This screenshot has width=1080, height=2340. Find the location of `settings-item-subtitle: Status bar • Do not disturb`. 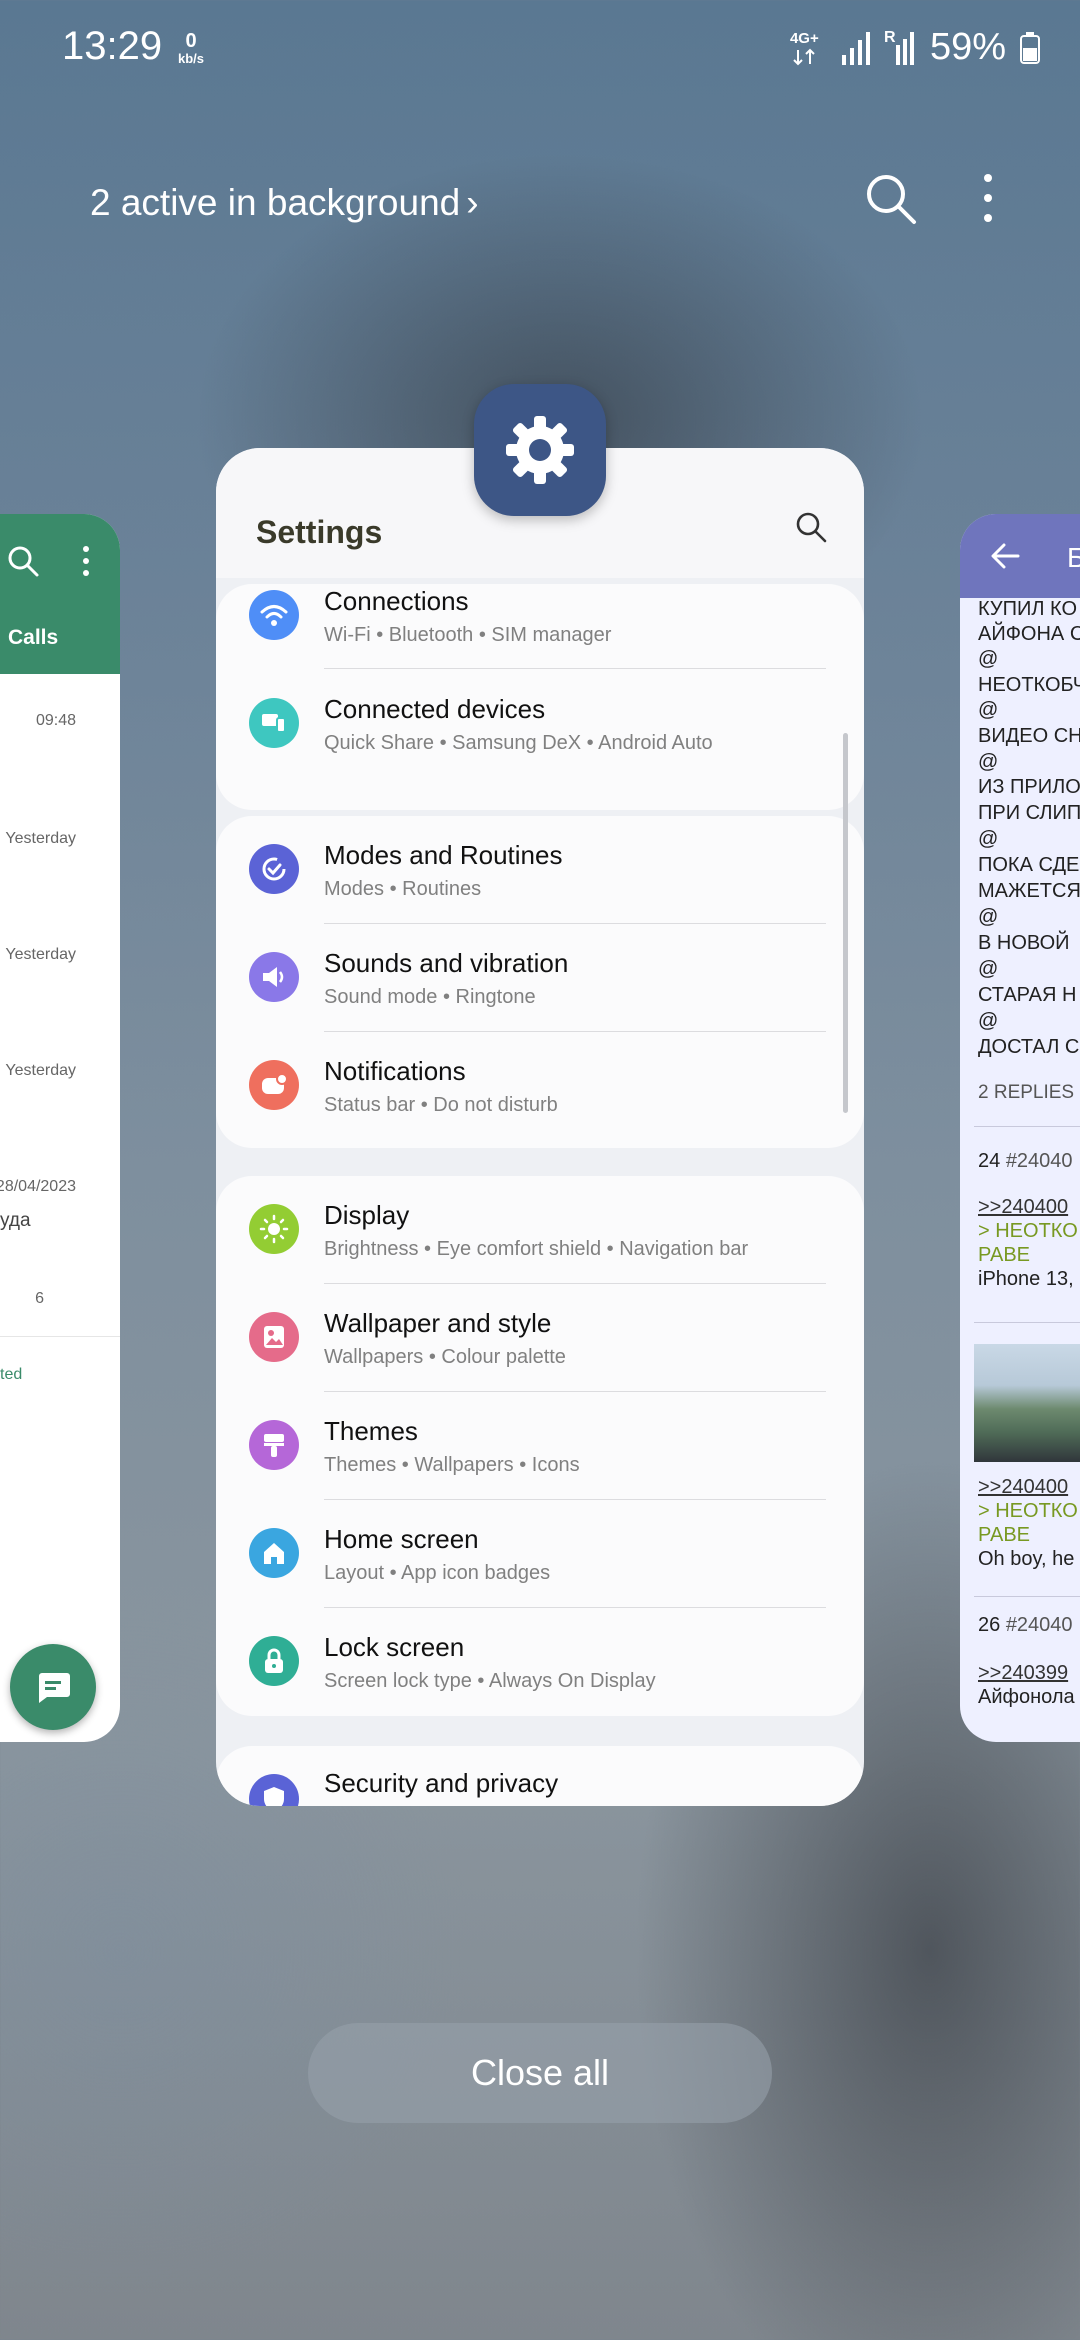

settings-item-subtitle: Status bar • Do not disturb is located at coordinates (441, 1105).